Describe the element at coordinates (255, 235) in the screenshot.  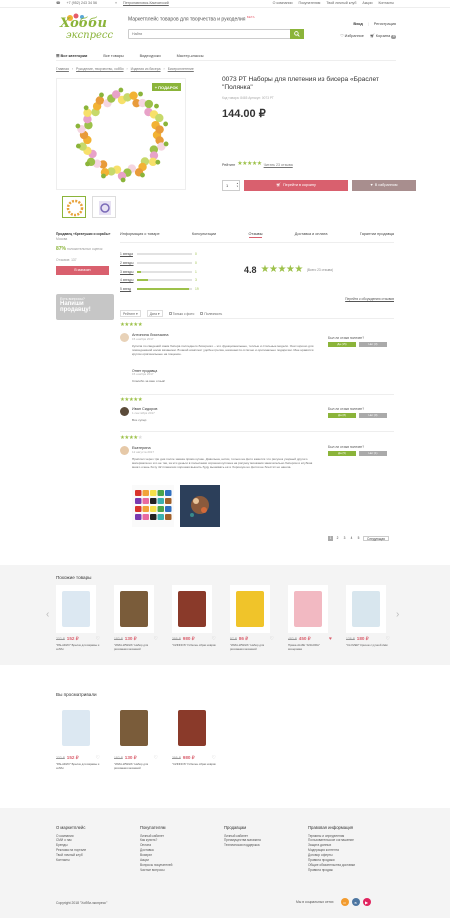
I see `tab-reviews: Отзывы` at that location.